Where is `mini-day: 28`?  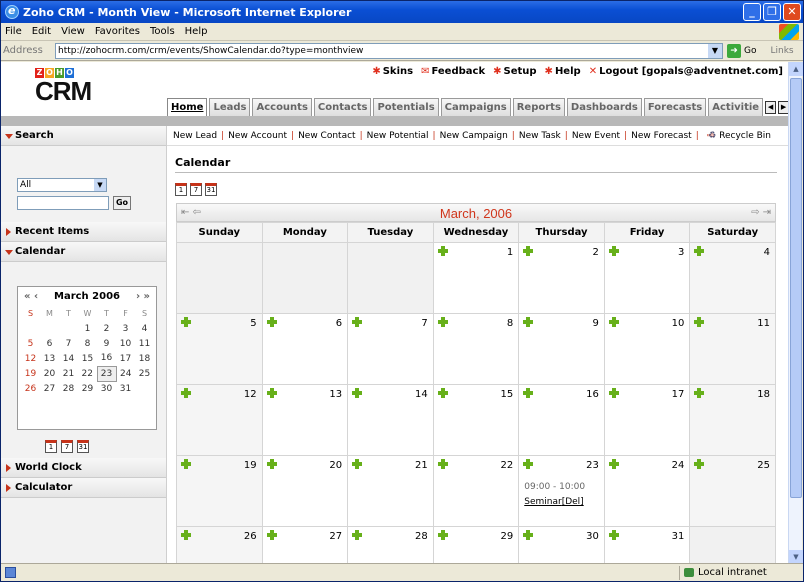 mini-day: 28 is located at coordinates (68, 388).